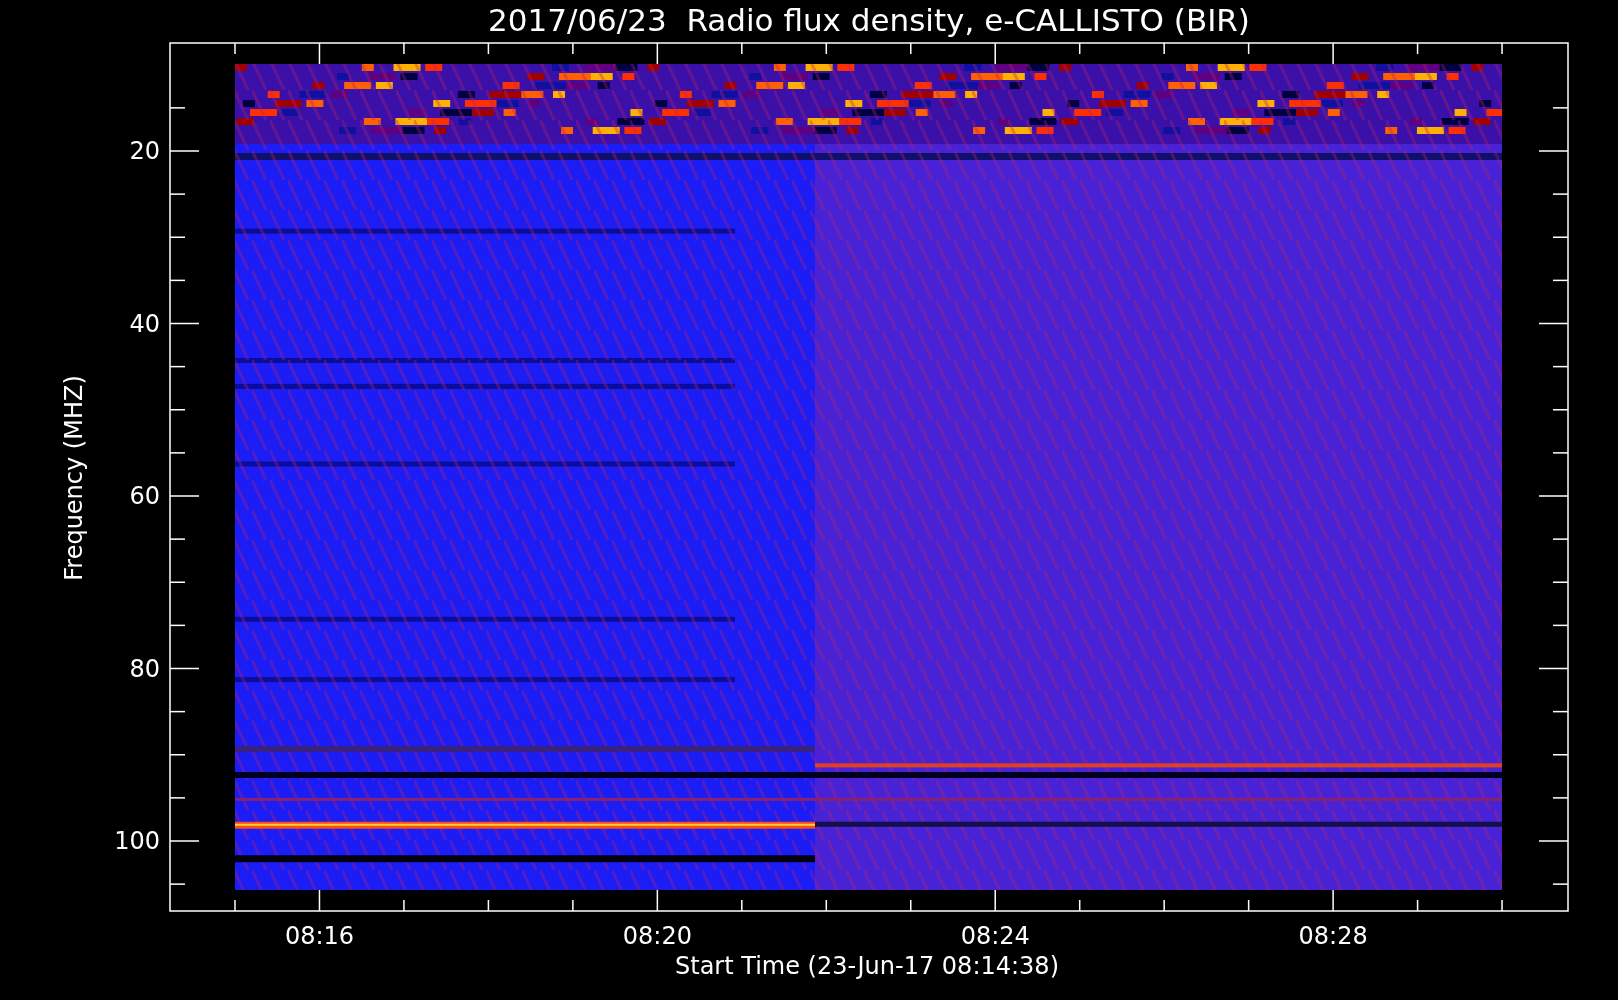  I want to click on y-tick-label: 40, so click(144, 323).